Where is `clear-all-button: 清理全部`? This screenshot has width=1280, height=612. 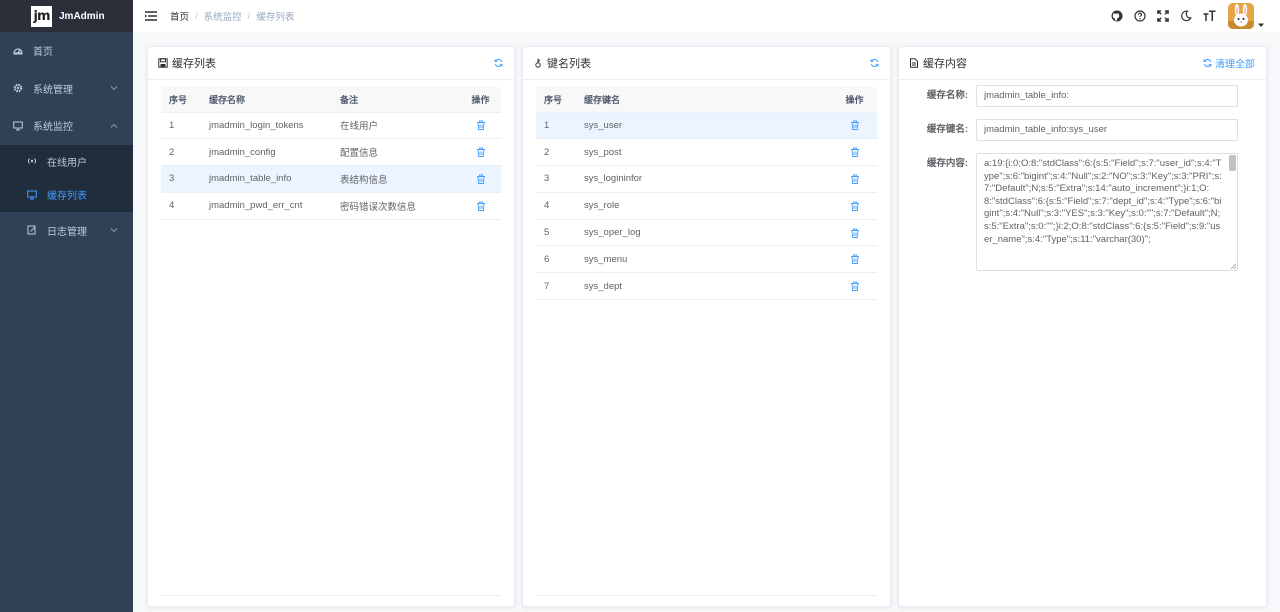
clear-all-button: 清理全部 is located at coordinates (1229, 63).